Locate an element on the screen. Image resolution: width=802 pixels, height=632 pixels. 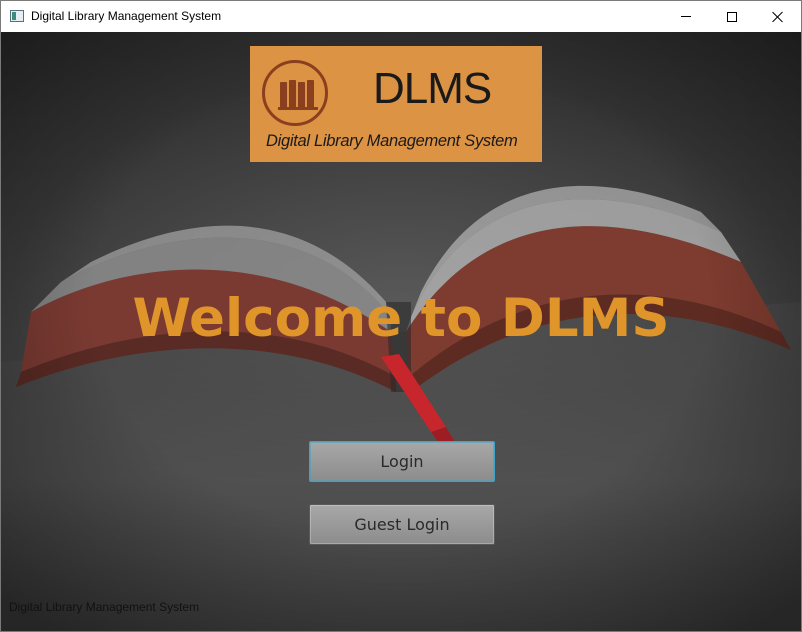
logo-title: DLMS is located at coordinates (432, 88).